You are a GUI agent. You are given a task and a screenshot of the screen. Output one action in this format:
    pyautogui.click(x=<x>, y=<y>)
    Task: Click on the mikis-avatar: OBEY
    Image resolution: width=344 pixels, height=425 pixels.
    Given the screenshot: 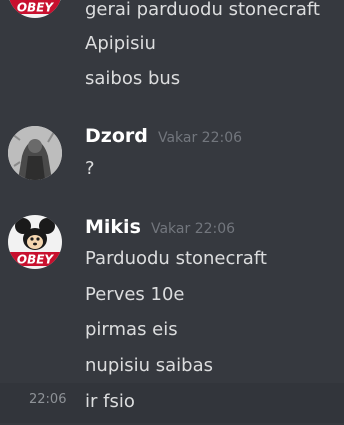 What is the action you would take?
    pyautogui.click(x=35, y=242)
    